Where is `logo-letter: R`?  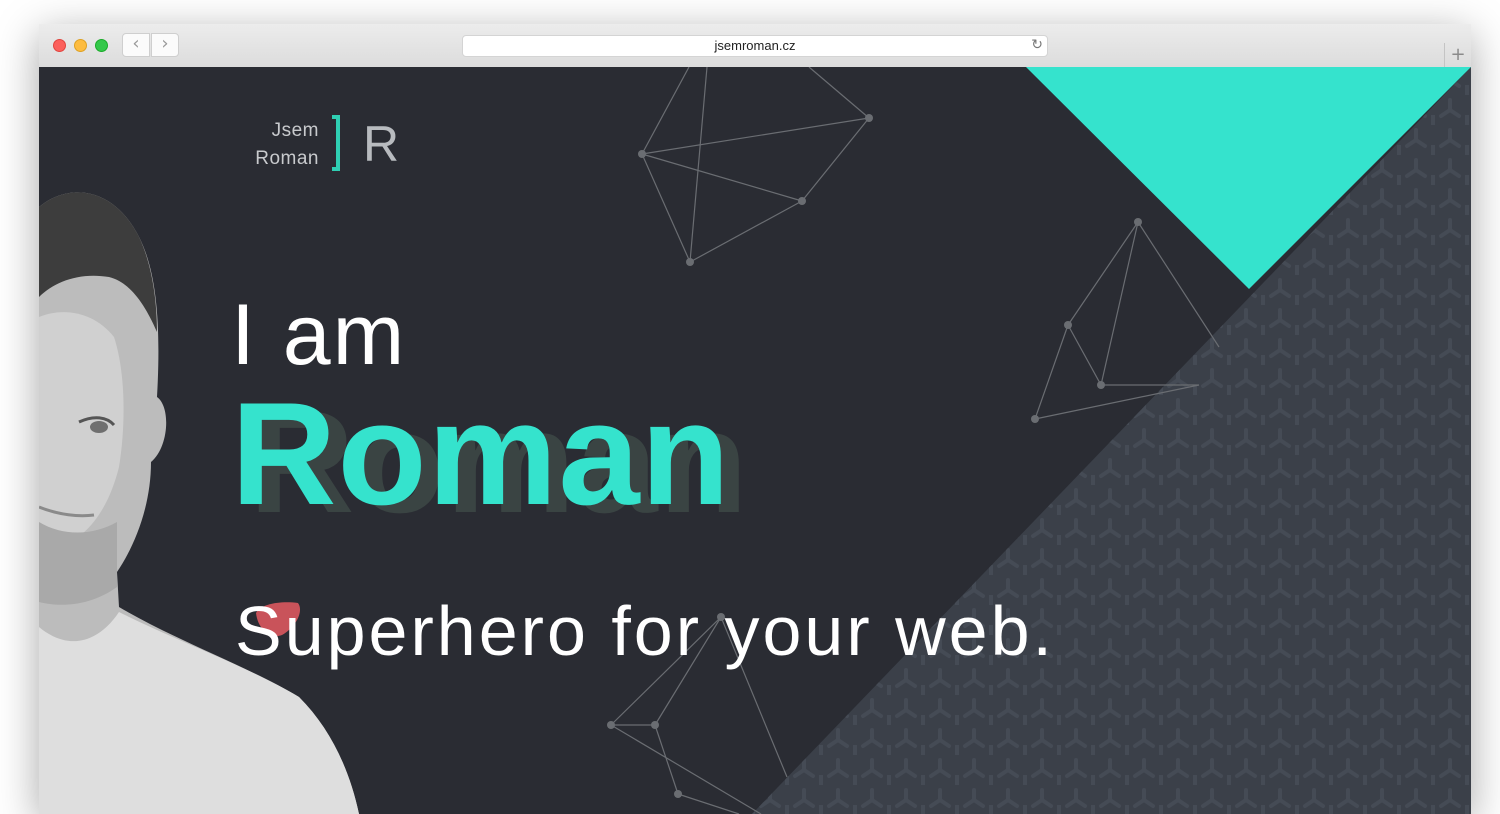
logo-letter: R is located at coordinates (381, 144).